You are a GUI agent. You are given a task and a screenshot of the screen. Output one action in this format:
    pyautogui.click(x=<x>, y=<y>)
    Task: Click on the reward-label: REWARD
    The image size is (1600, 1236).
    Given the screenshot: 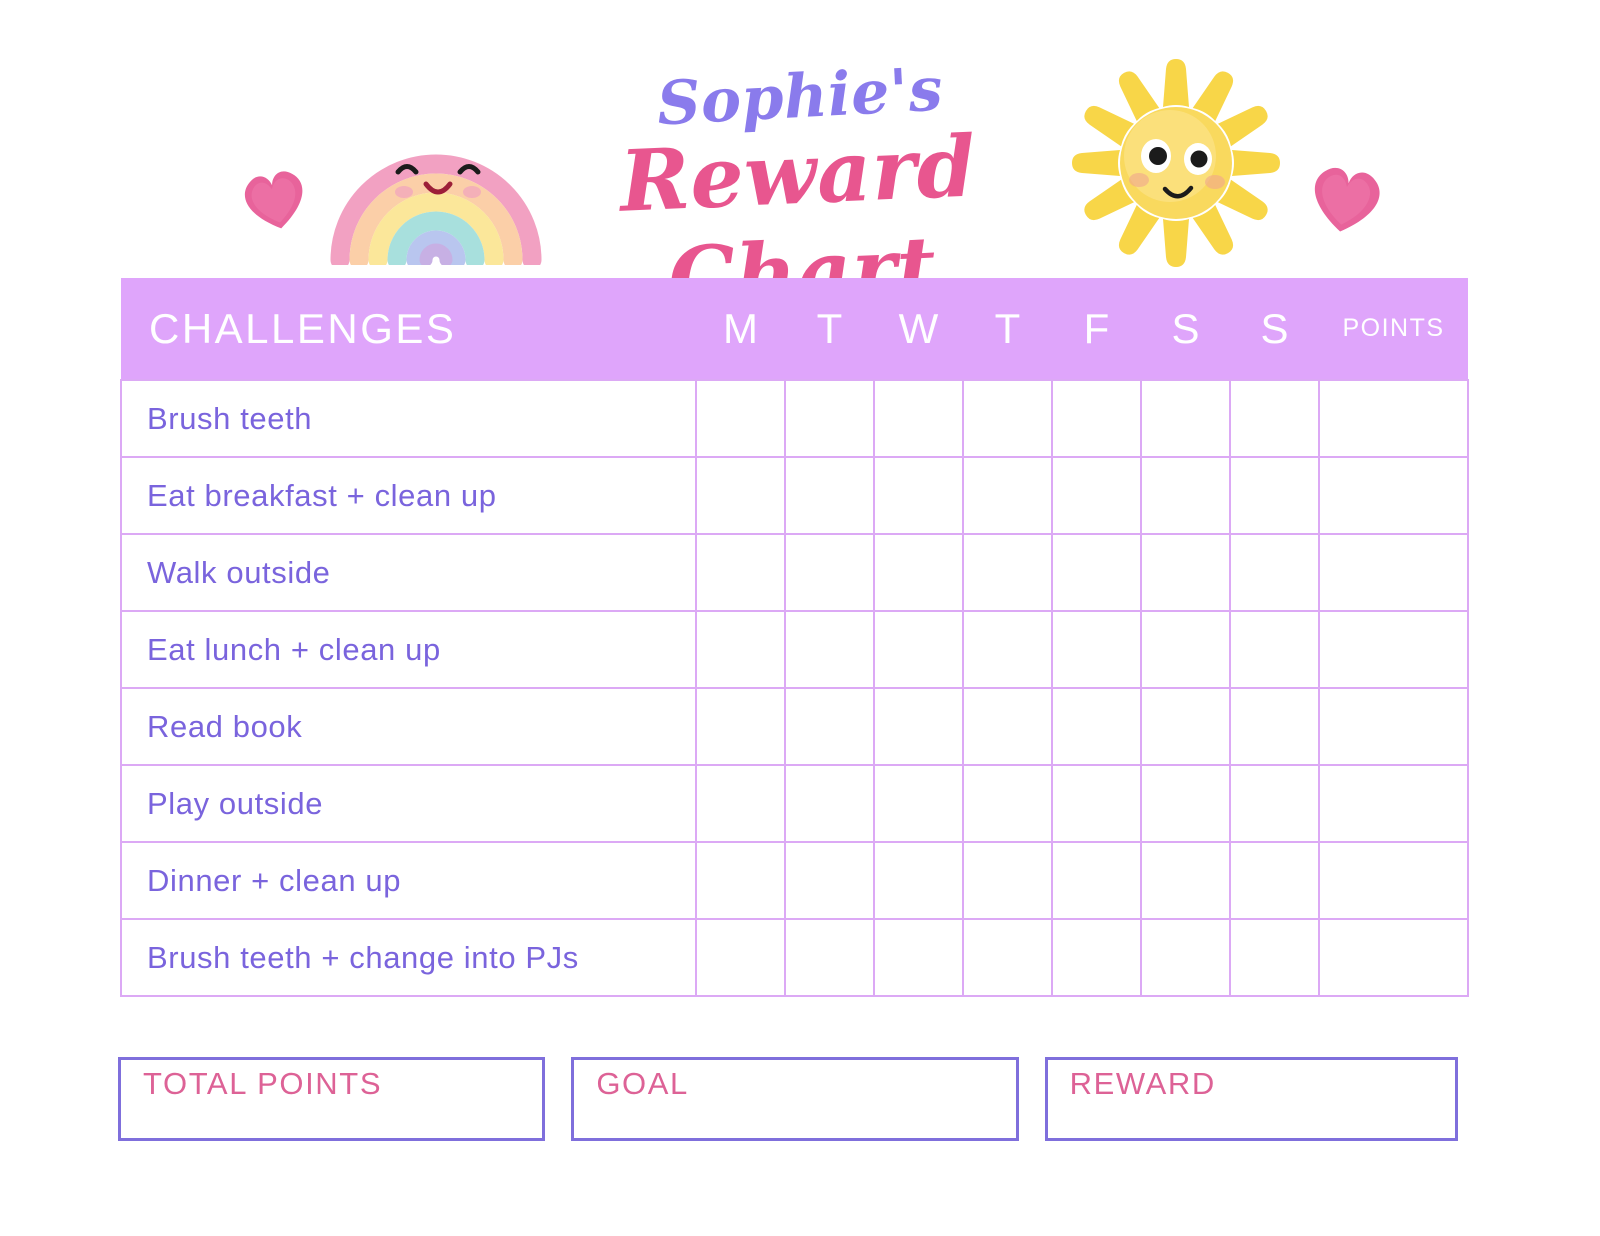 What is the action you would take?
    pyautogui.click(x=1142, y=1083)
    